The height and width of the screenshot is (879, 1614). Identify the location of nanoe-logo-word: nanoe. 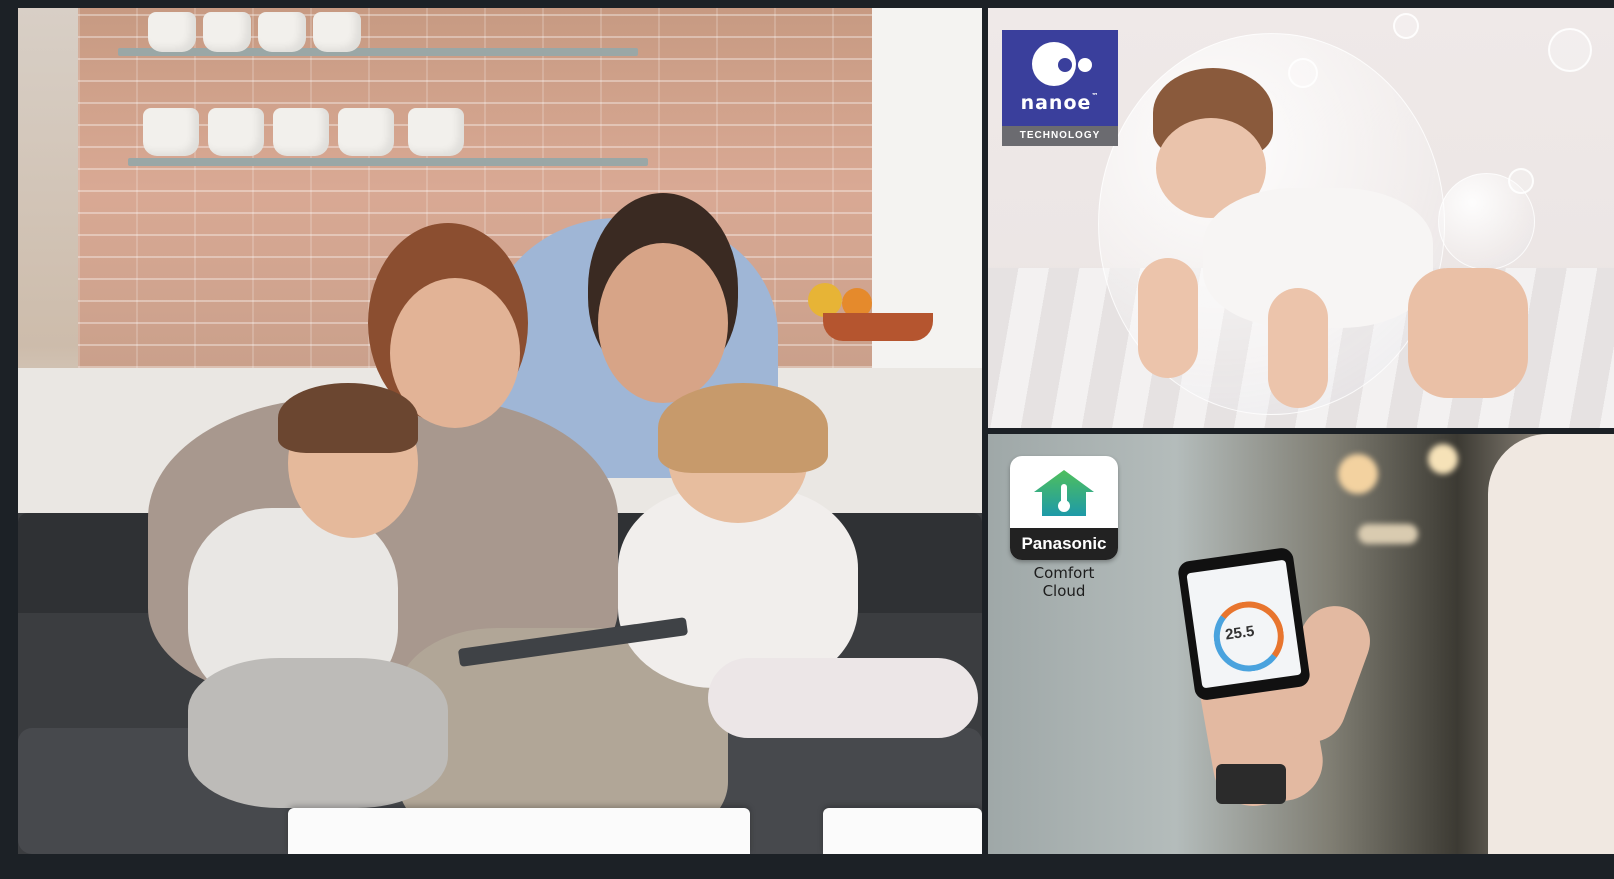
(1056, 103).